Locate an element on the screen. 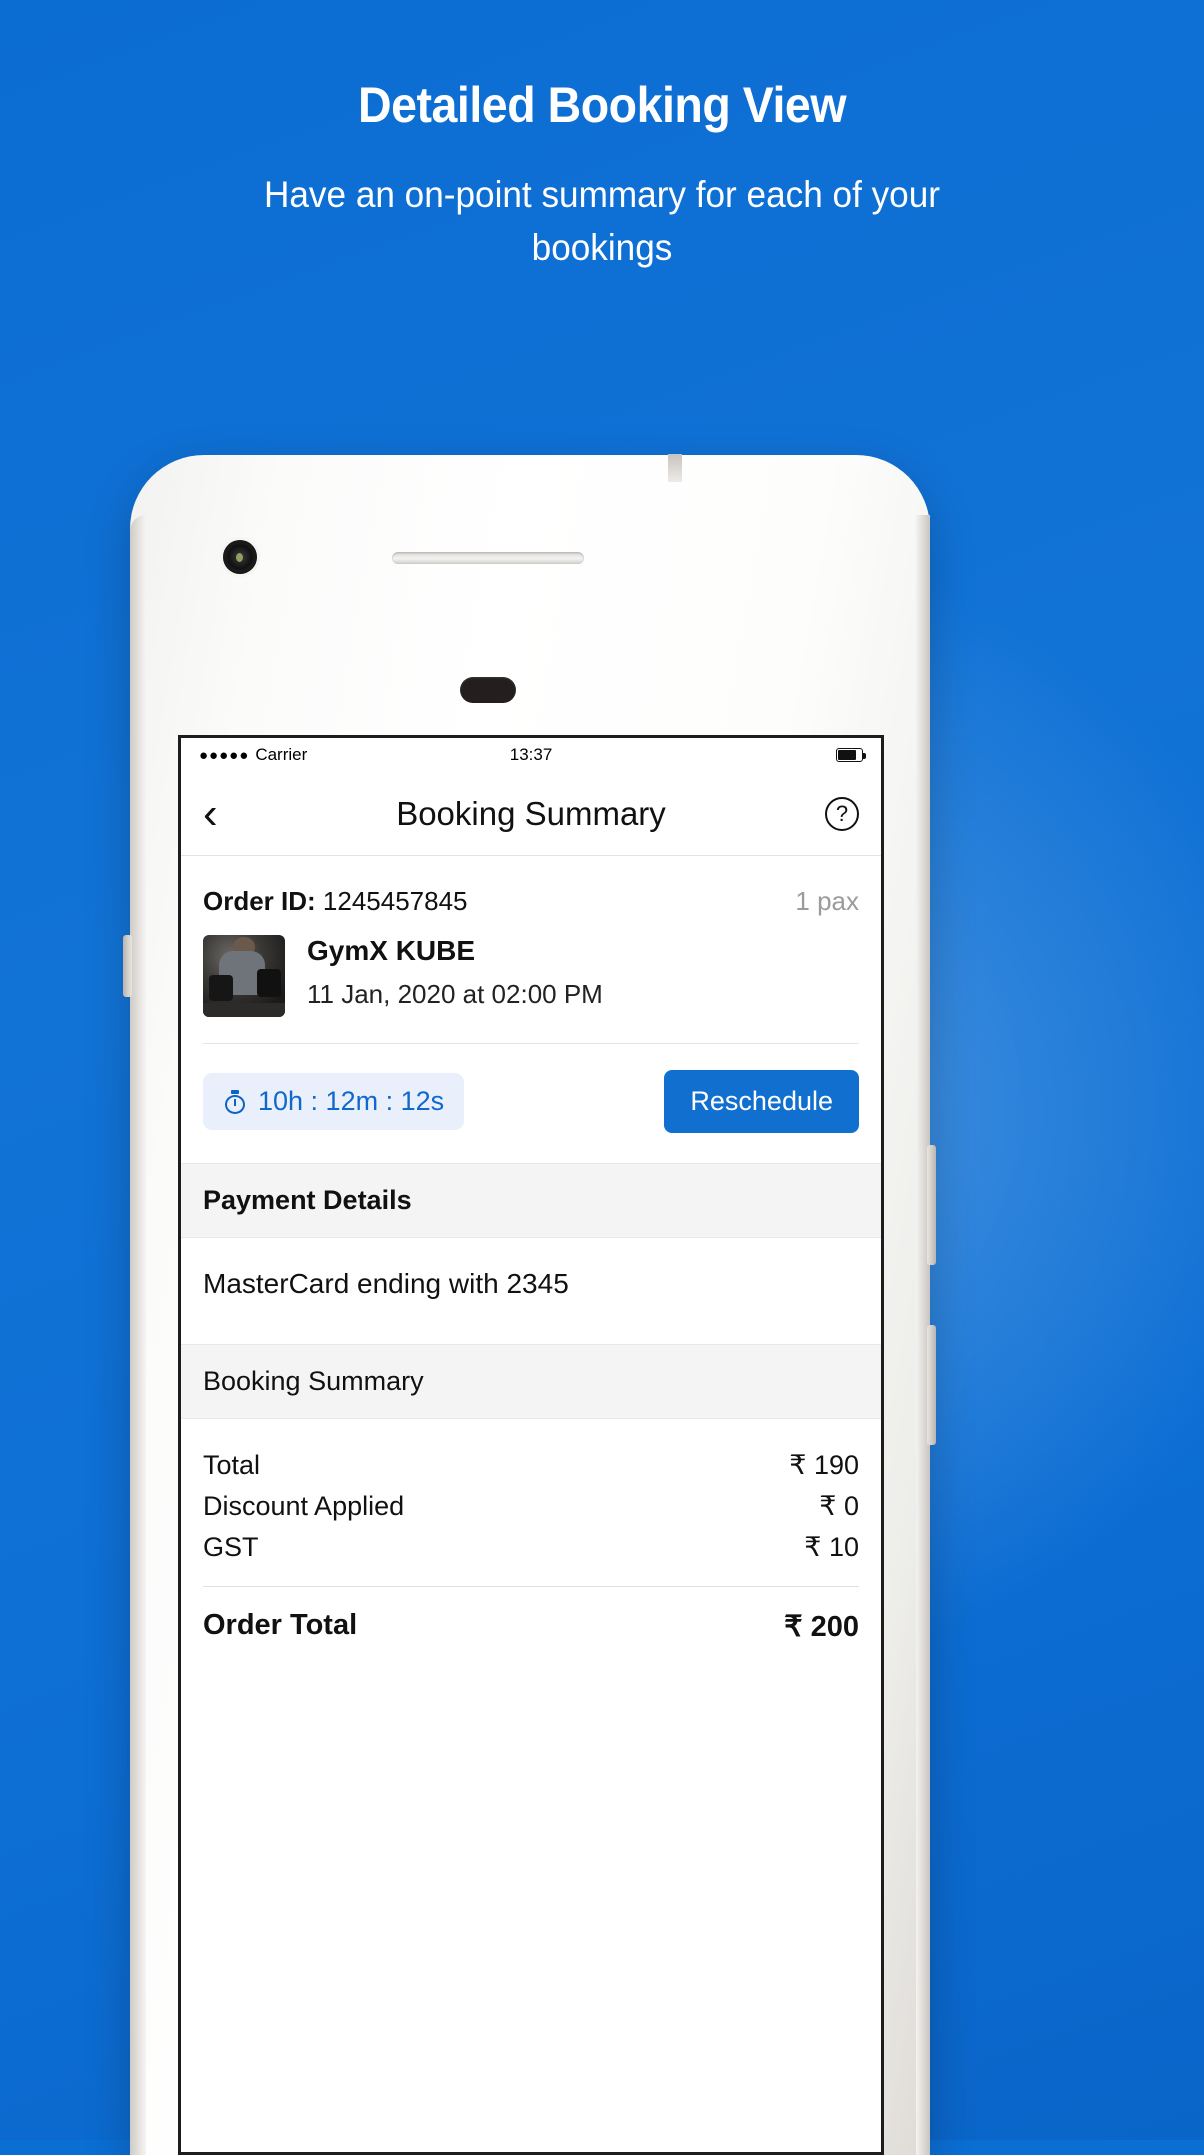  reschedule-button: Reschedule is located at coordinates (761, 1101).